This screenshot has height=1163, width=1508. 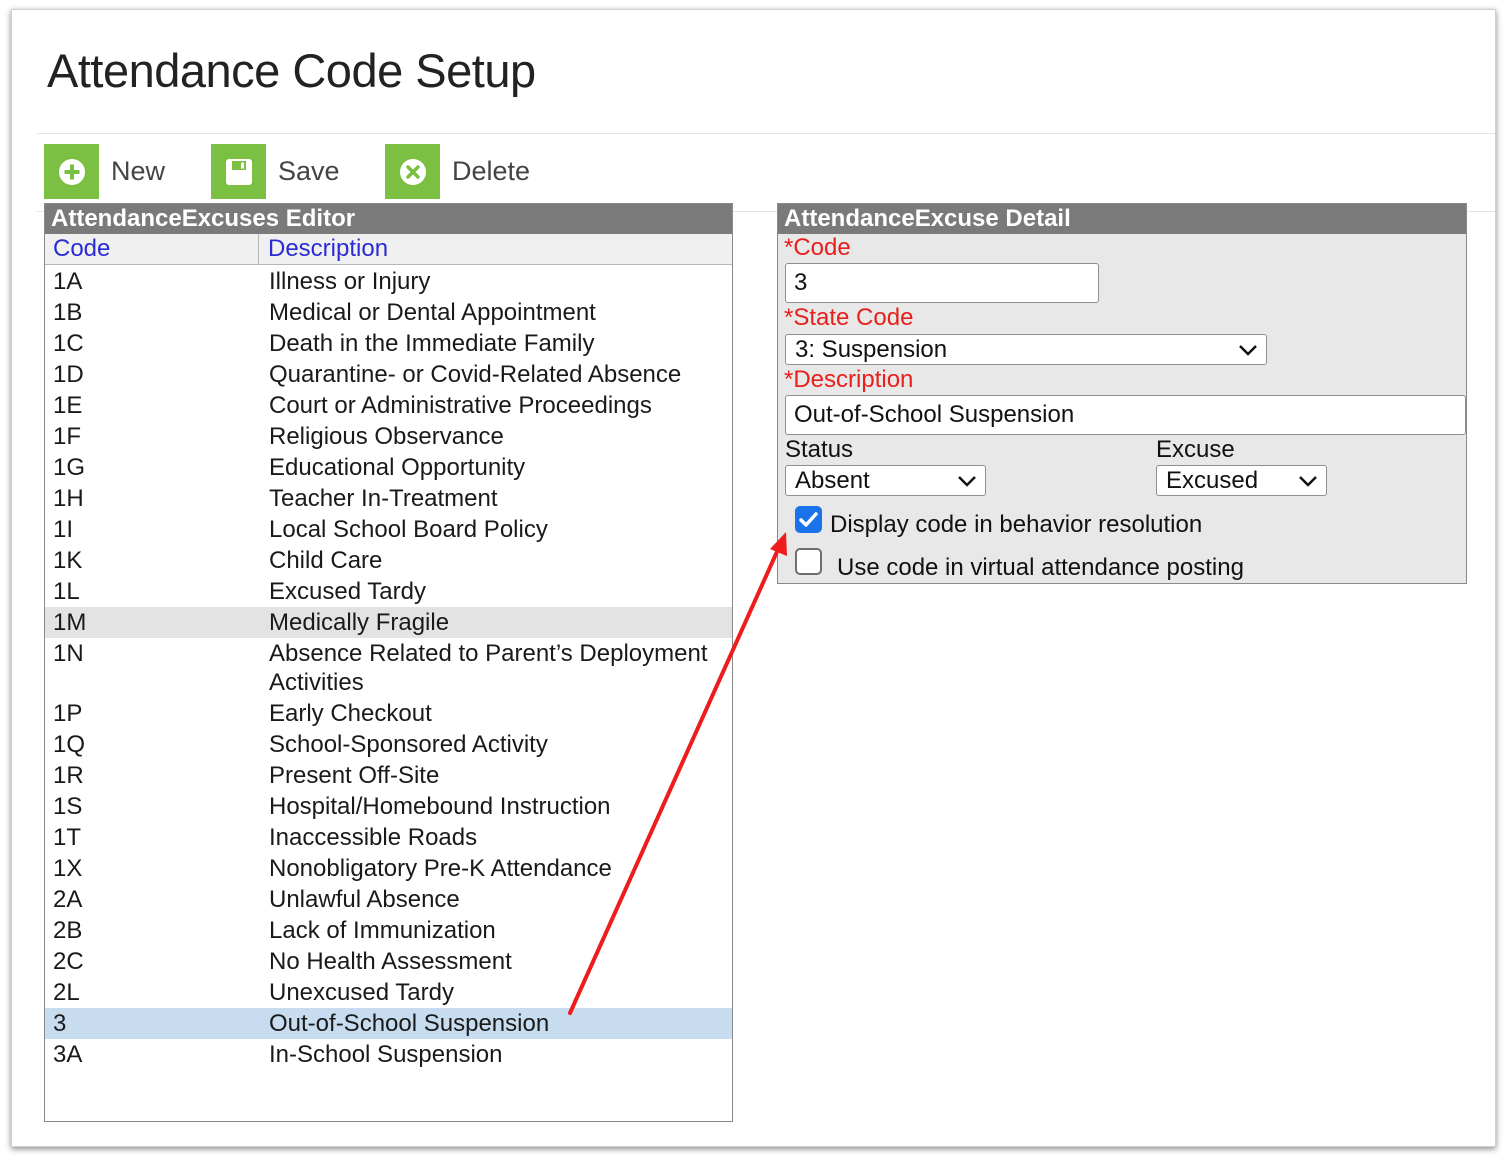 I want to click on row-code: 2C, so click(x=68, y=961).